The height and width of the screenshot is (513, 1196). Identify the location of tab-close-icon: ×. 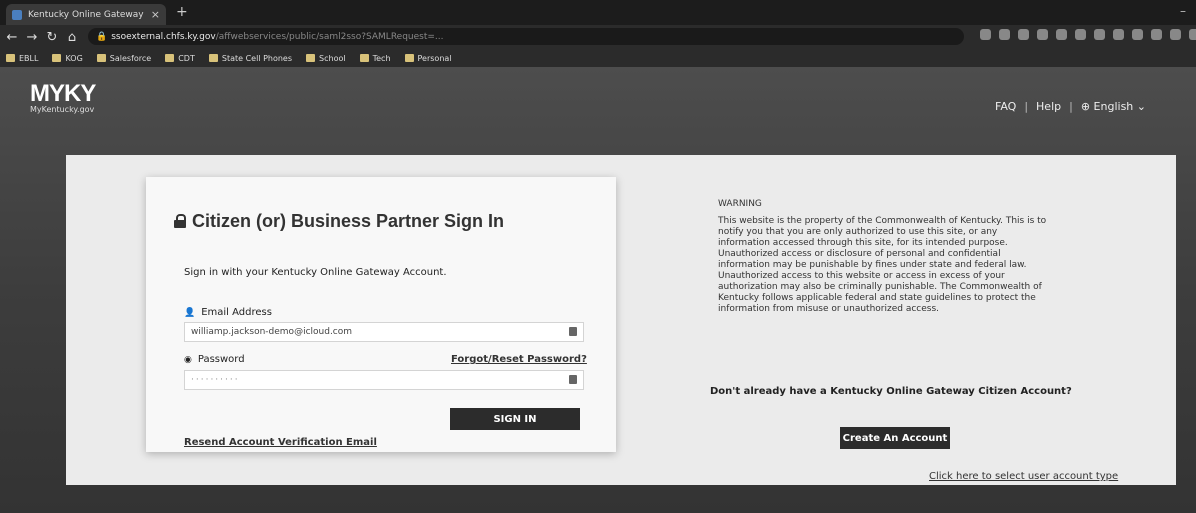
(155, 14).